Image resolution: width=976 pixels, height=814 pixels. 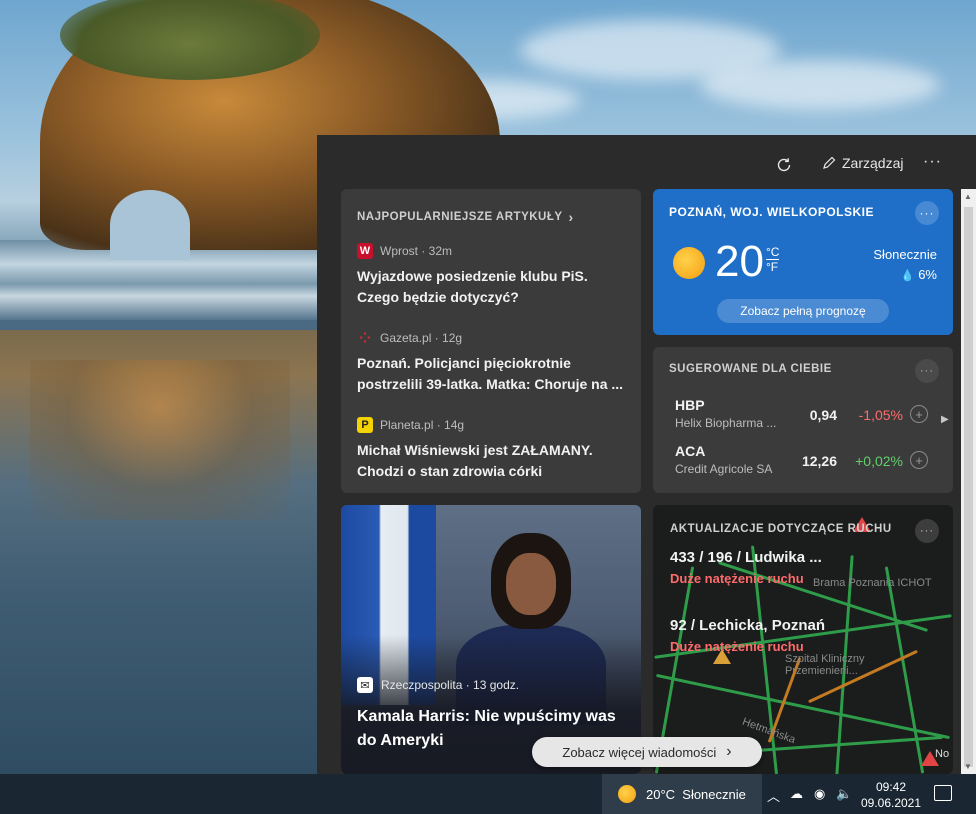 What do you see at coordinates (747, 625) in the screenshot?
I see `traffic-road: 92 / Lechicka, Poznań` at bounding box center [747, 625].